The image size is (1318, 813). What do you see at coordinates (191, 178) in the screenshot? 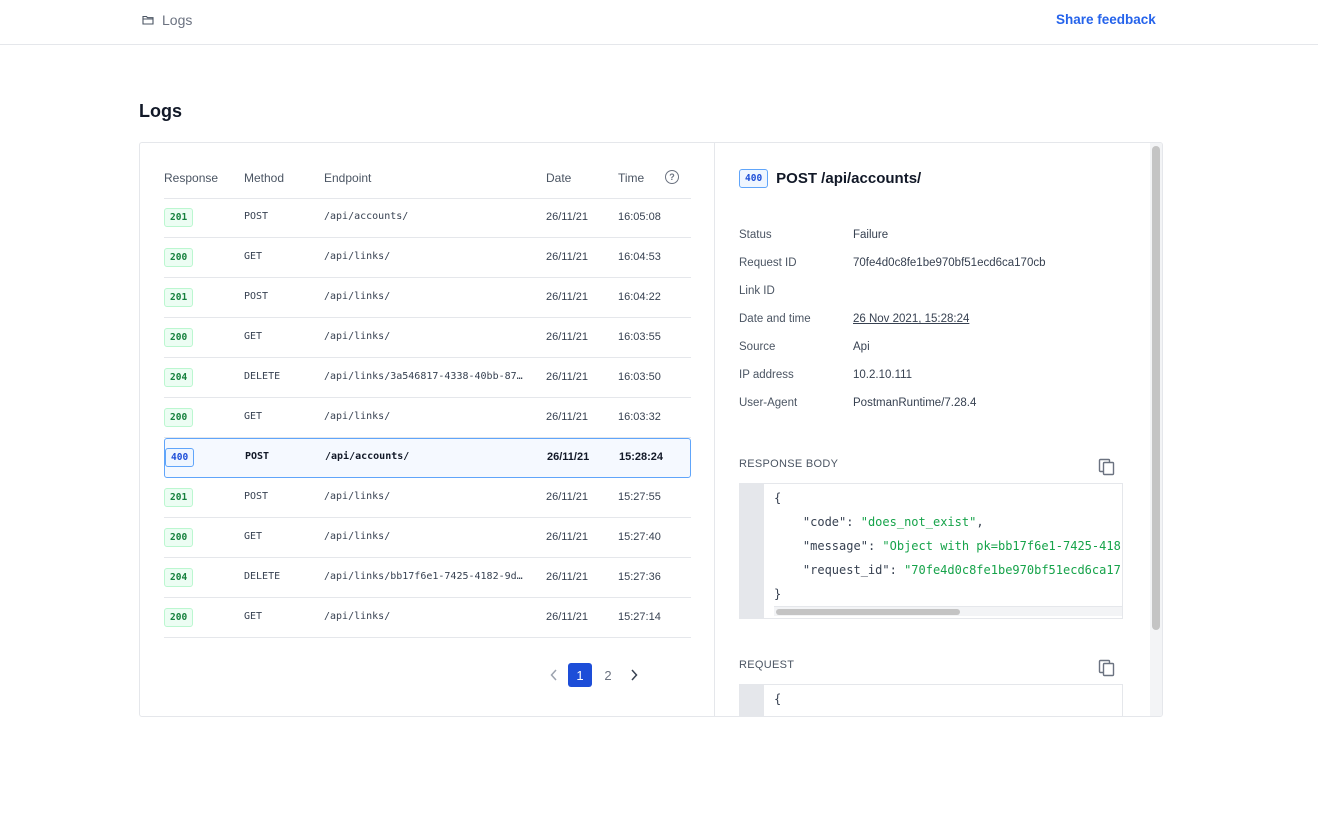
I see `column-header-response: Response` at bounding box center [191, 178].